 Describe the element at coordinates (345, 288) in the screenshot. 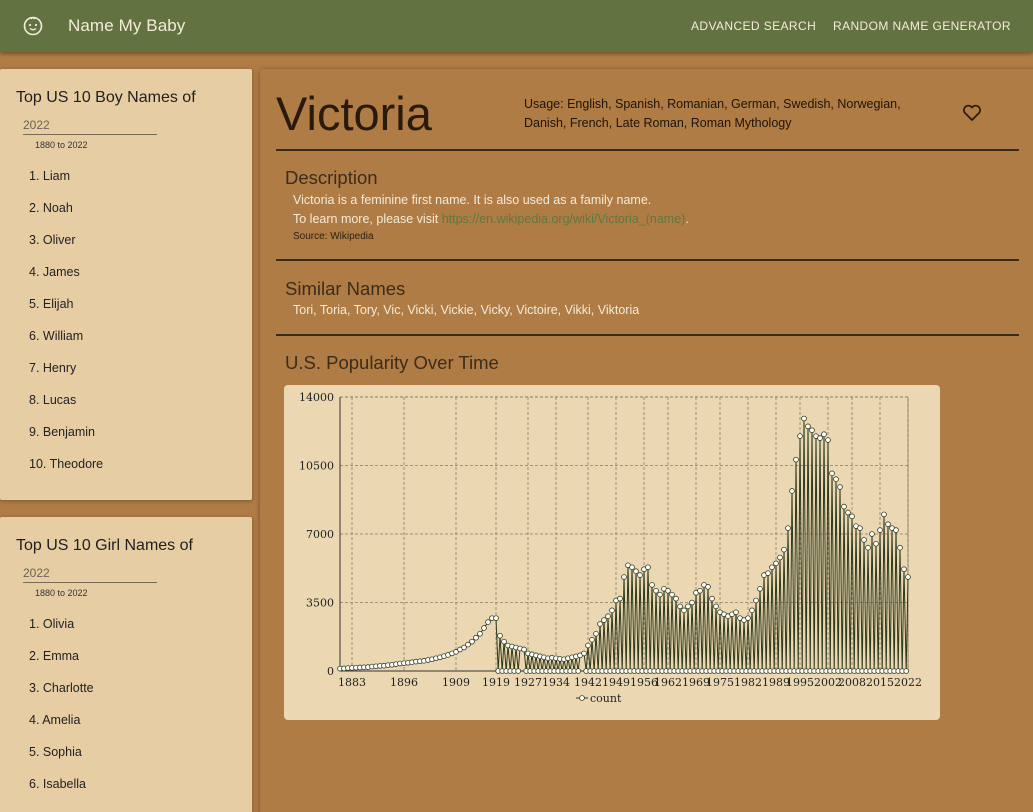

I see `similar-names-heading: Similar Names` at that location.